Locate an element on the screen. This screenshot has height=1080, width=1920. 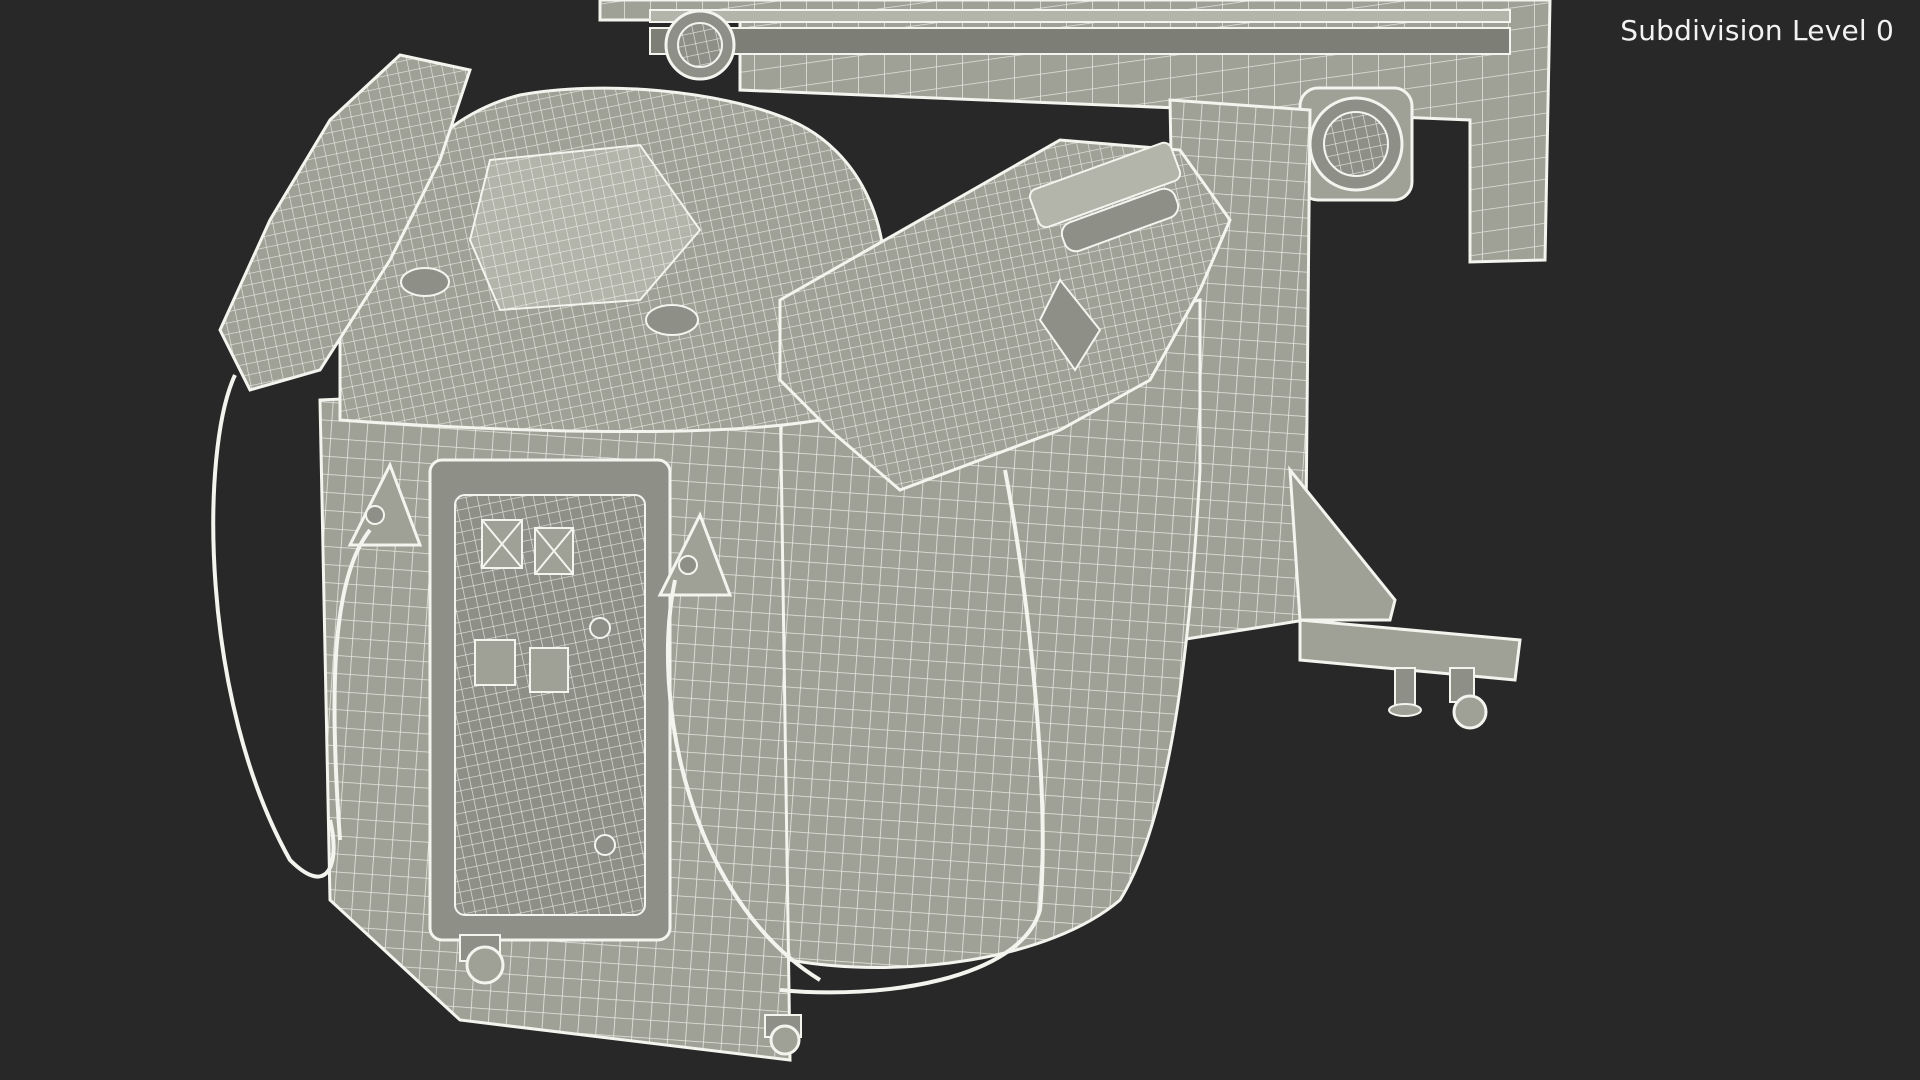
button-right is located at coordinates (549, 670).